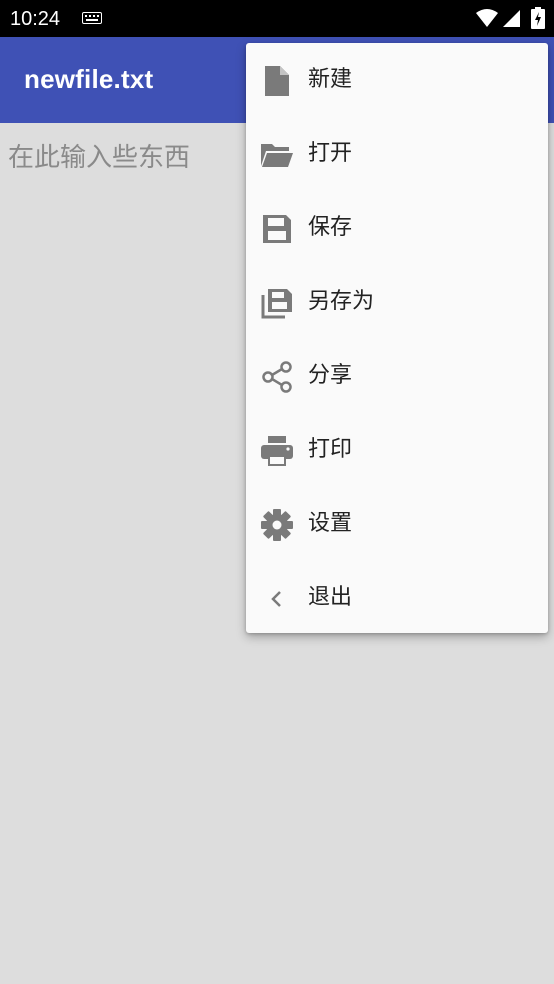  Describe the element at coordinates (397, 154) in the screenshot. I see `menu-item-open: 打开` at that location.